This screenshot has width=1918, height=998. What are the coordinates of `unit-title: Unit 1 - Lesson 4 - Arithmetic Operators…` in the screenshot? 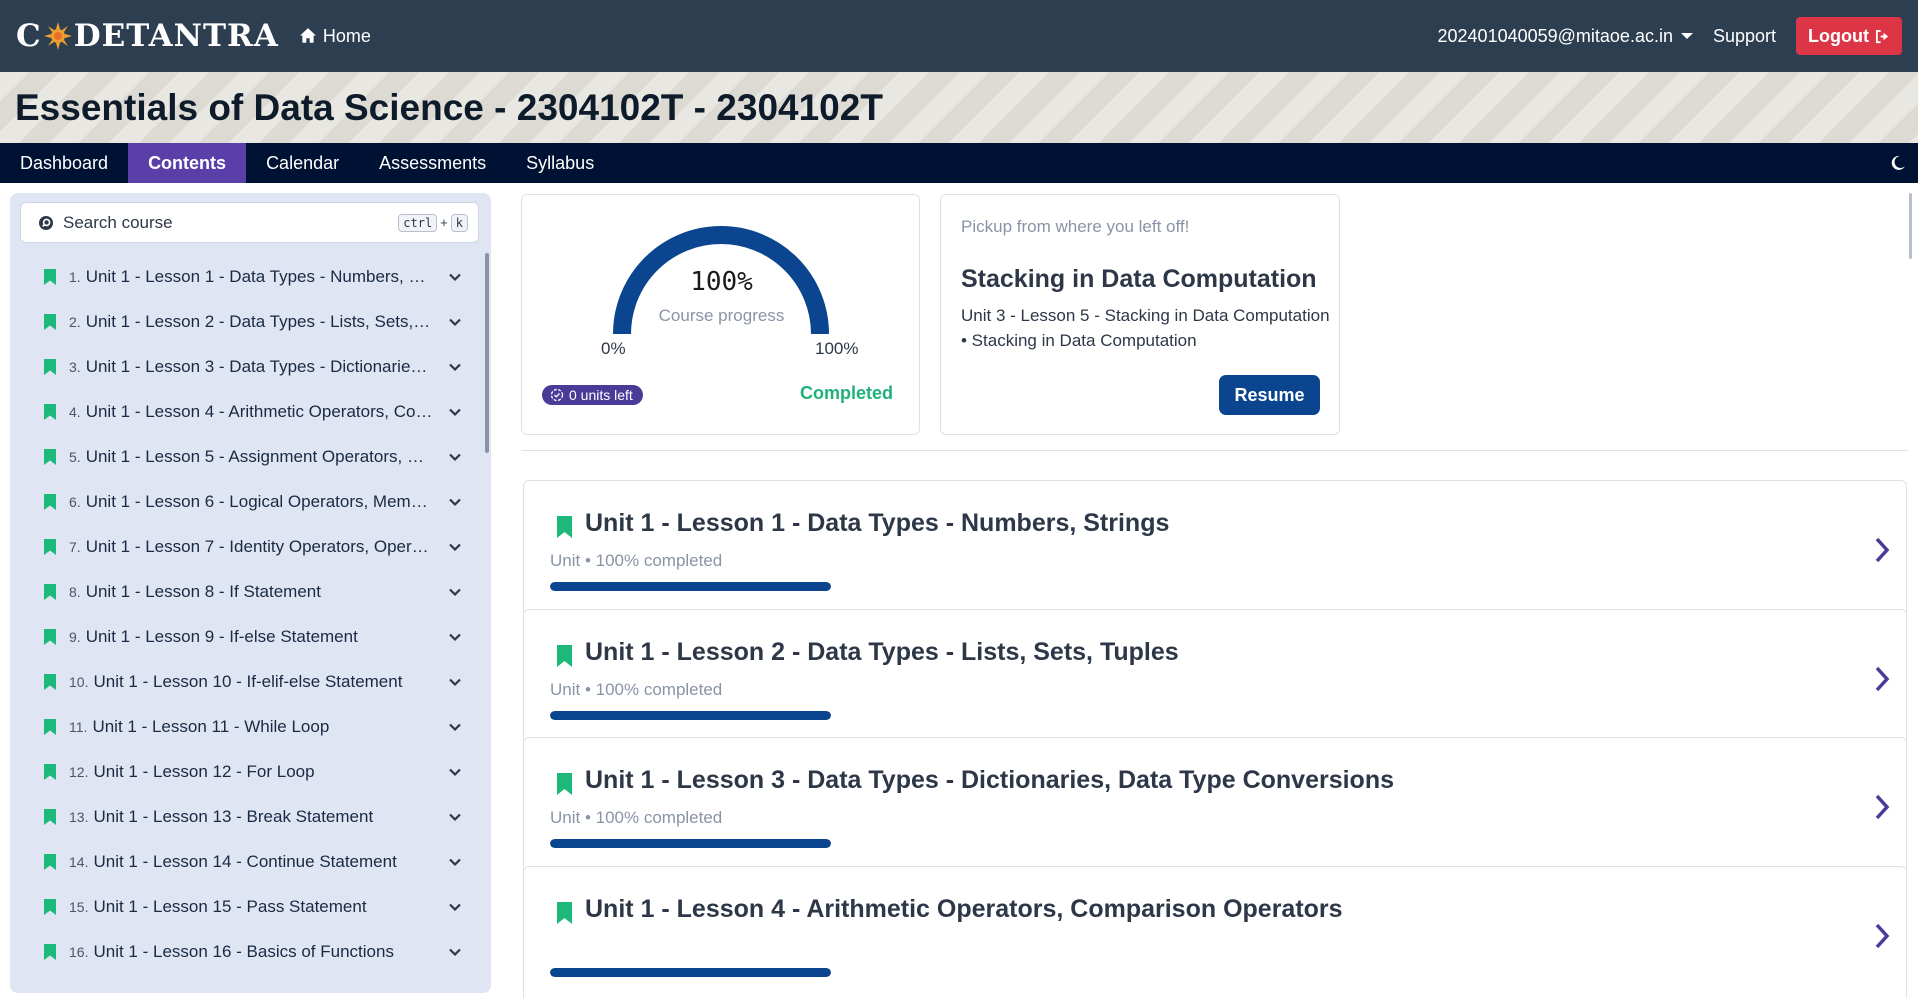 It's located at (964, 908).